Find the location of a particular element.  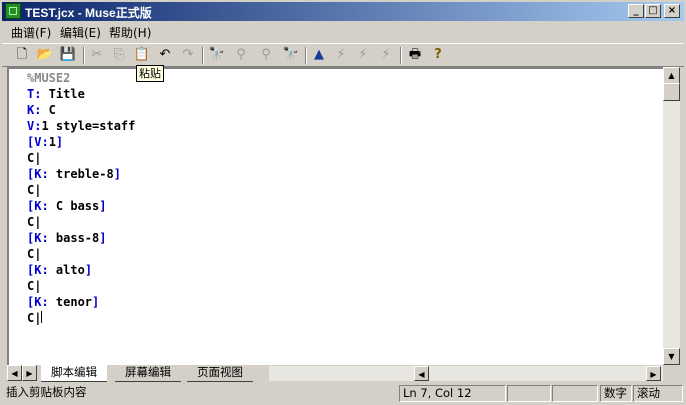

cut-icon: ✂ is located at coordinates (97, 55).